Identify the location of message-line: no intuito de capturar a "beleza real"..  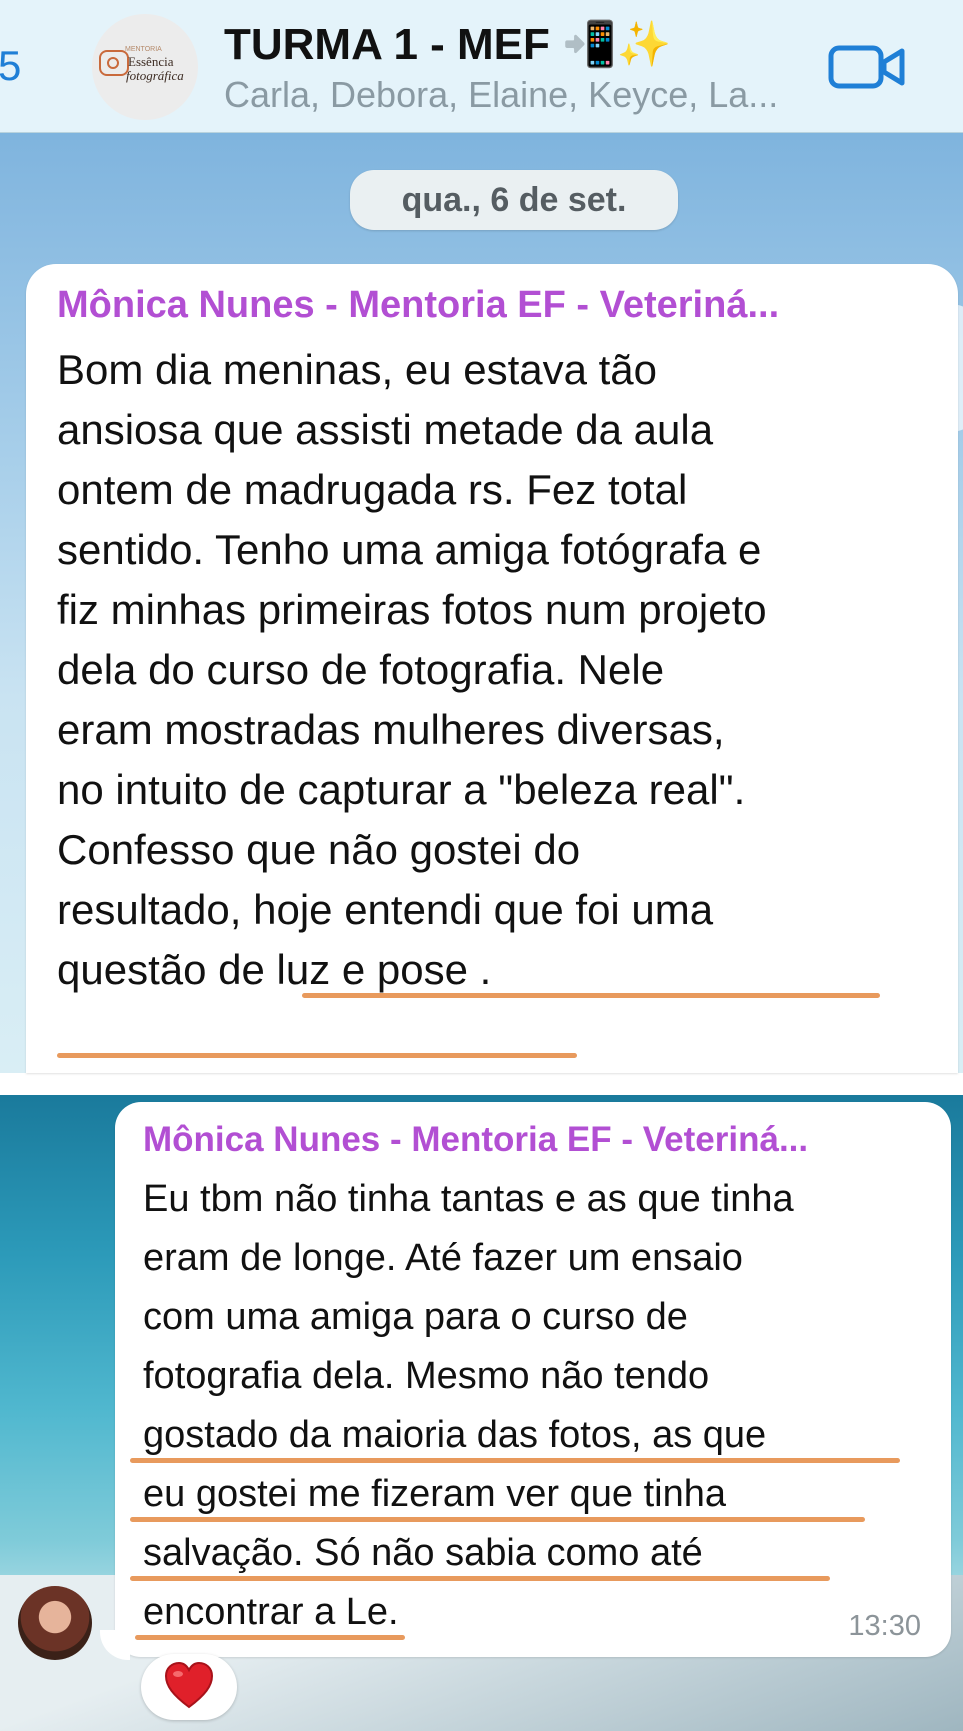
(401, 789).